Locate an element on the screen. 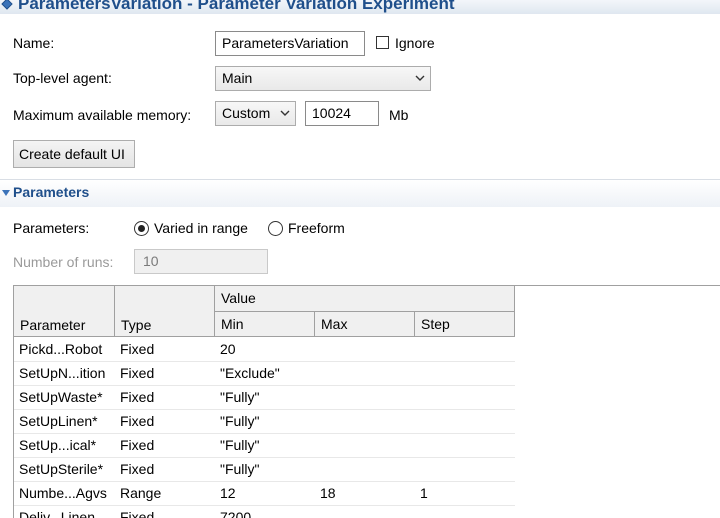 This screenshot has height=518, width=720. parameter-cell: SetUpLinen* is located at coordinates (66, 421).